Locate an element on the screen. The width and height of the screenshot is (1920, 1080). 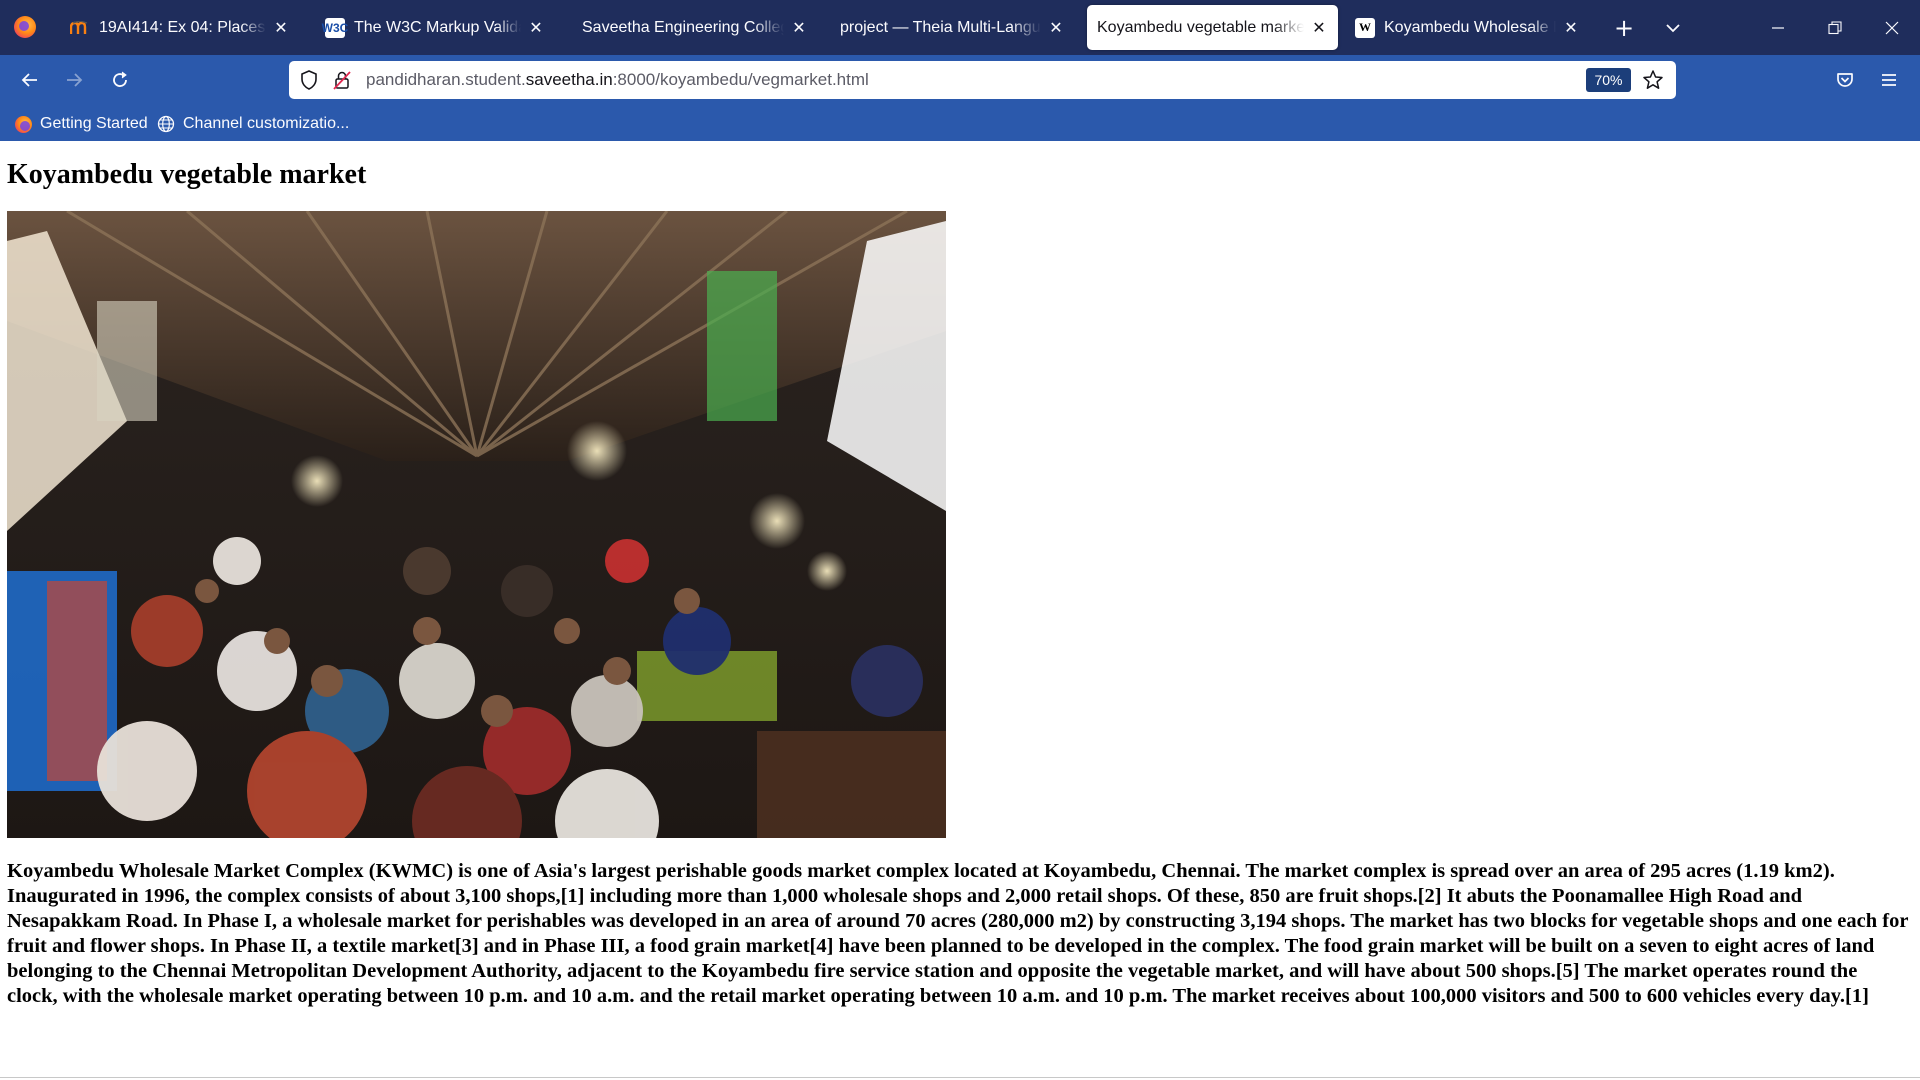
bookmark-star-icon is located at coordinates (1653, 80).